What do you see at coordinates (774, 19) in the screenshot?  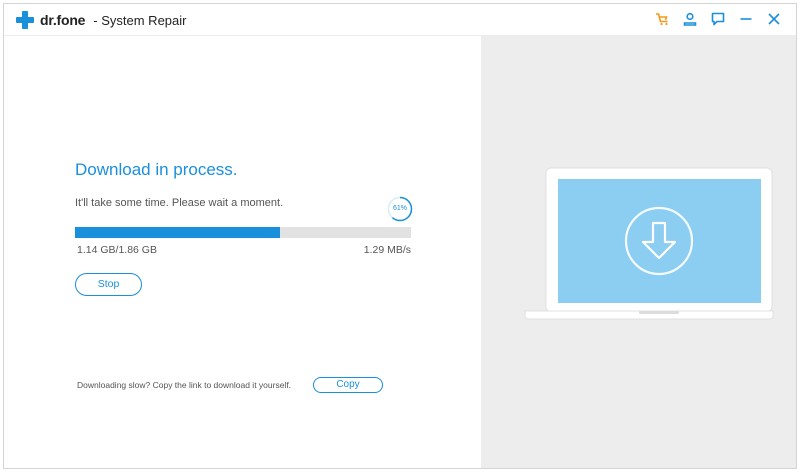 I see `close-icon` at bounding box center [774, 19].